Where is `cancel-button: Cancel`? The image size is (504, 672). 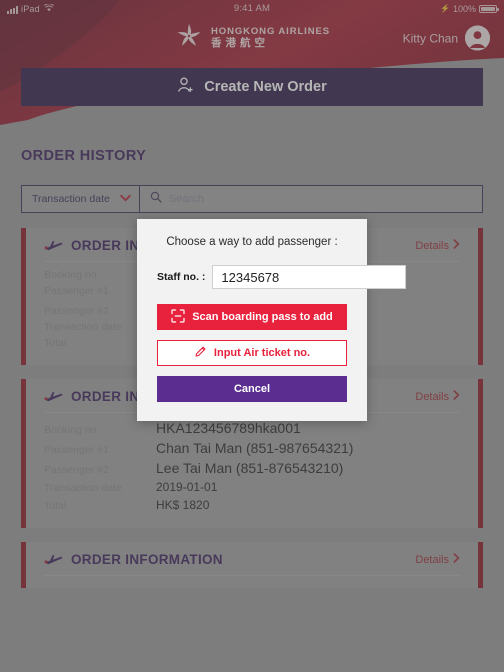 cancel-button: Cancel is located at coordinates (252, 389).